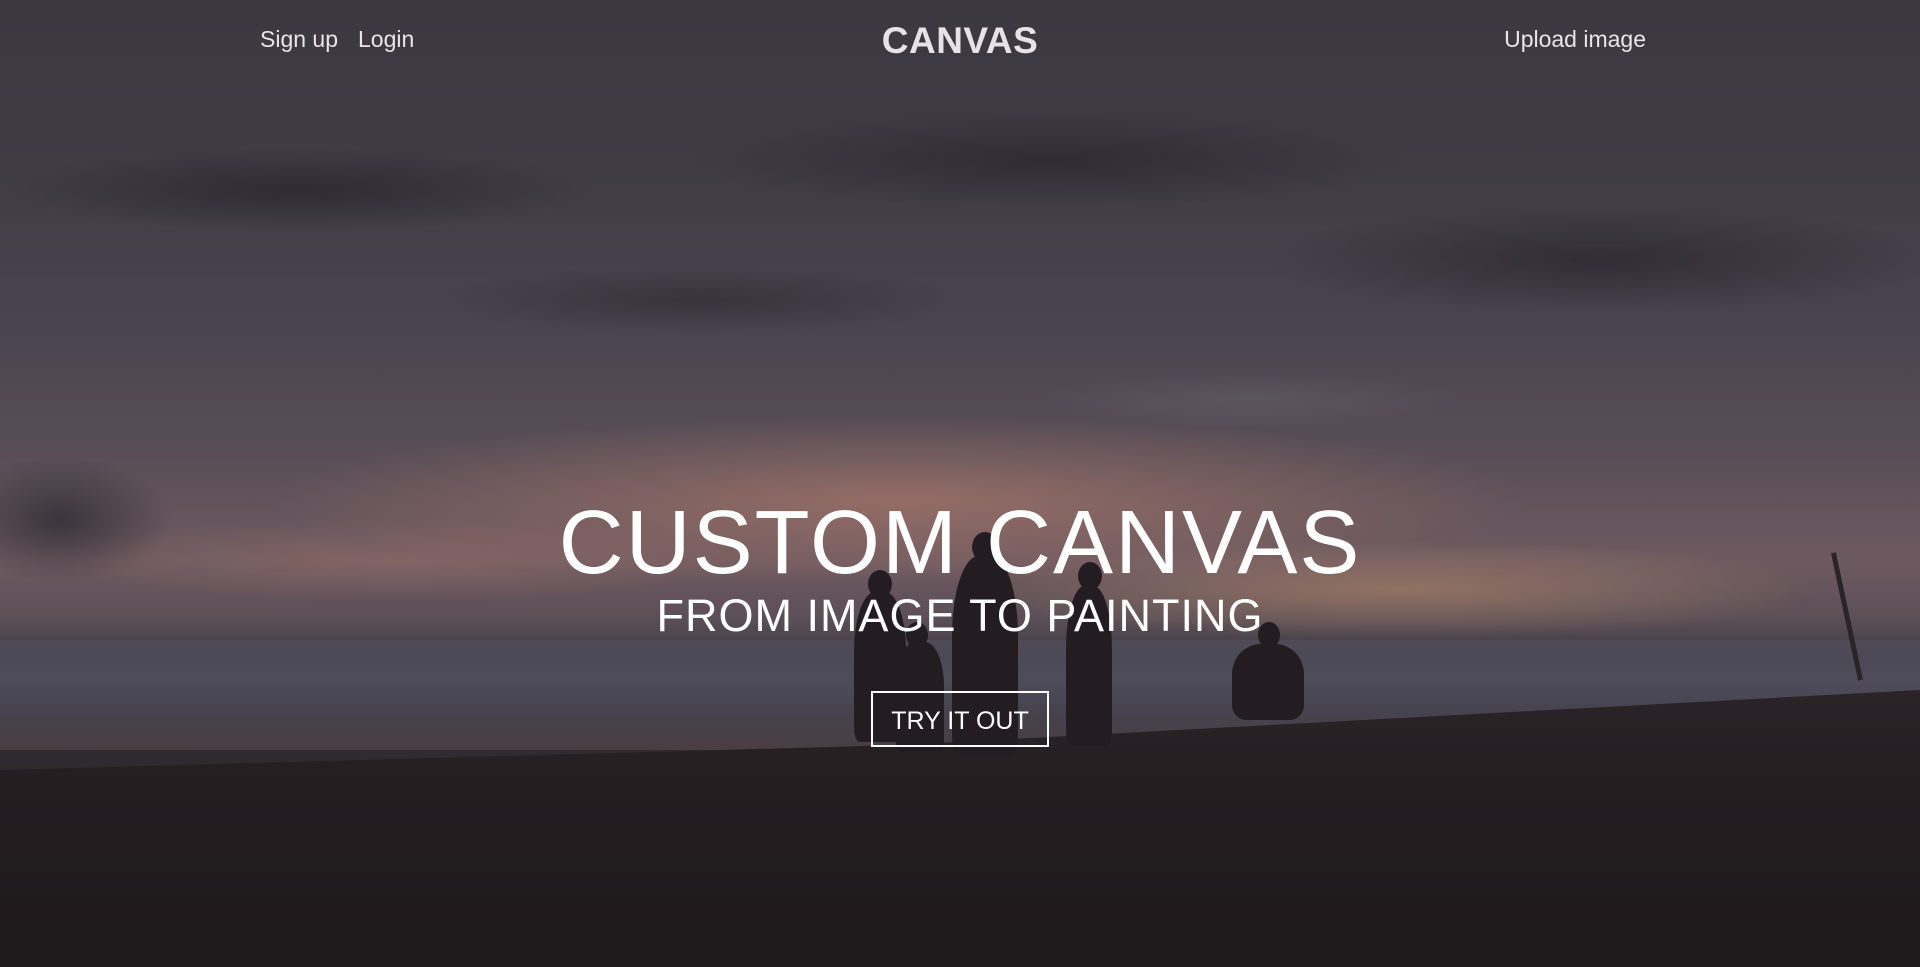 Image resolution: width=1920 pixels, height=967 pixels. I want to click on hero-title: CUSTOM CANVAS, so click(960, 543).